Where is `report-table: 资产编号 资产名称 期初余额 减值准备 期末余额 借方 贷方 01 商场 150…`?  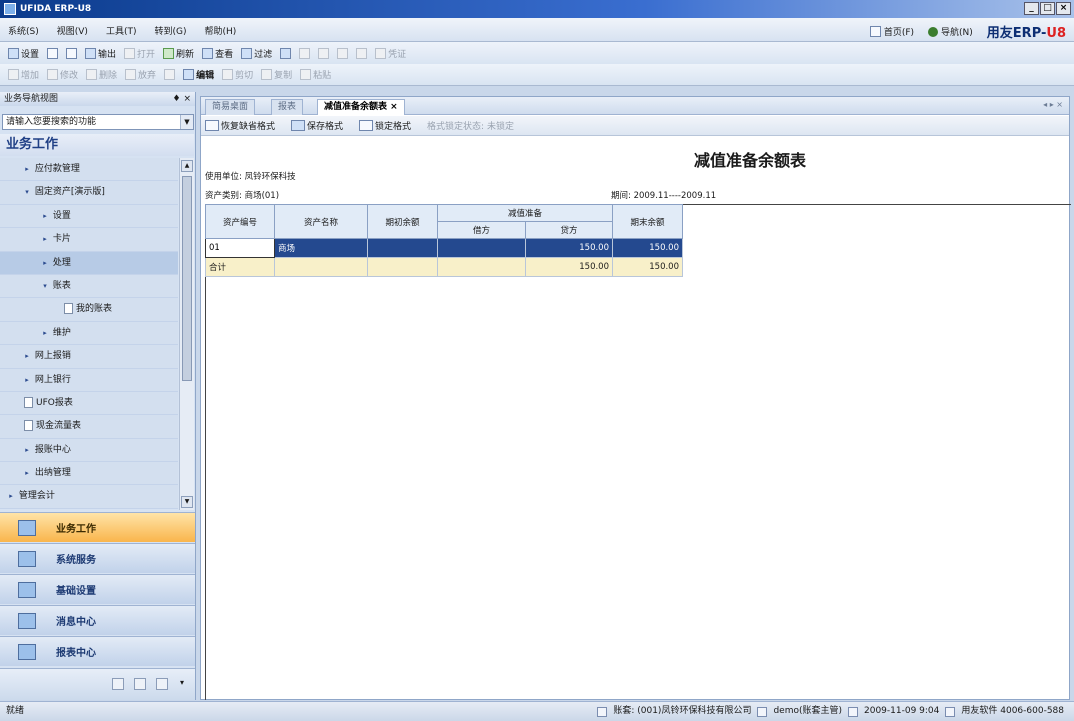
report-table: 资产编号 资产名称 期初余额 减值准备 期末余额 借方 贷方 01 商场 150… is located at coordinates (444, 240).